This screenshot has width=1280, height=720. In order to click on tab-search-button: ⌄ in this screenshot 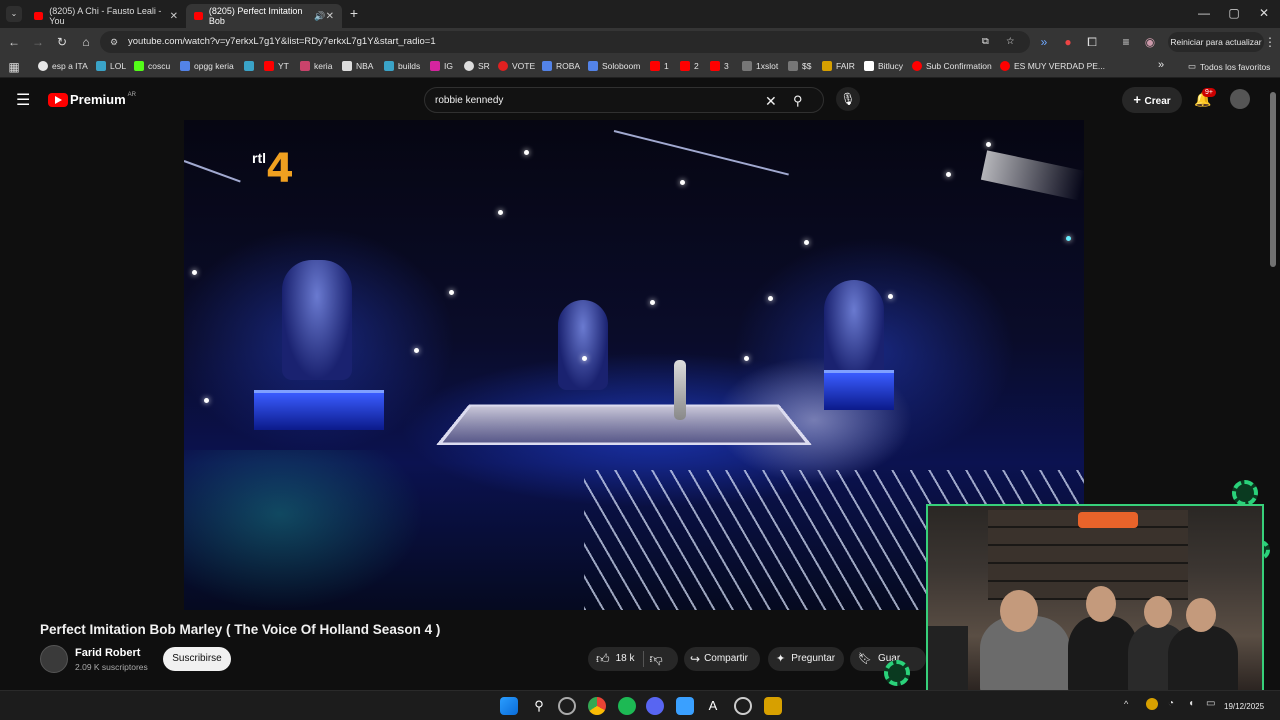, I will do `click(14, 14)`.